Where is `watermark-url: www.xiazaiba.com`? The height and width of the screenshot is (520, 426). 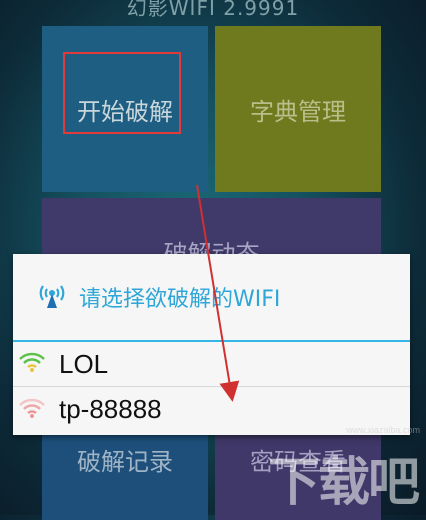
watermark-url: www.xiazaiba.com is located at coordinates (382, 430).